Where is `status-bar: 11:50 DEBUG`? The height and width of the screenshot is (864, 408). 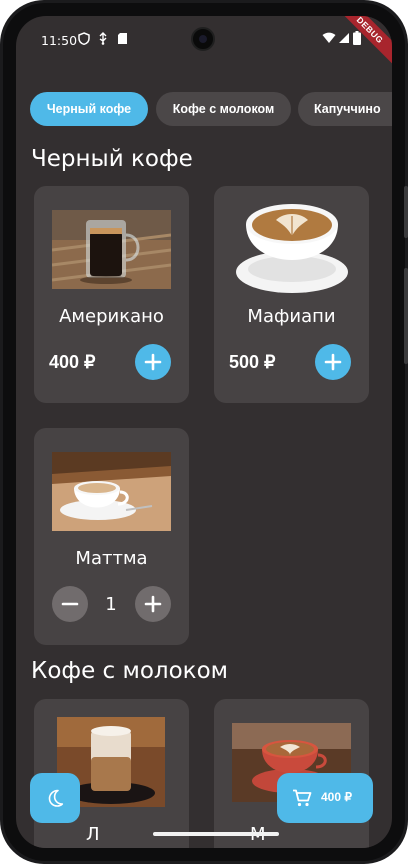
status-bar: 11:50 DEBUG is located at coordinates (204, 43).